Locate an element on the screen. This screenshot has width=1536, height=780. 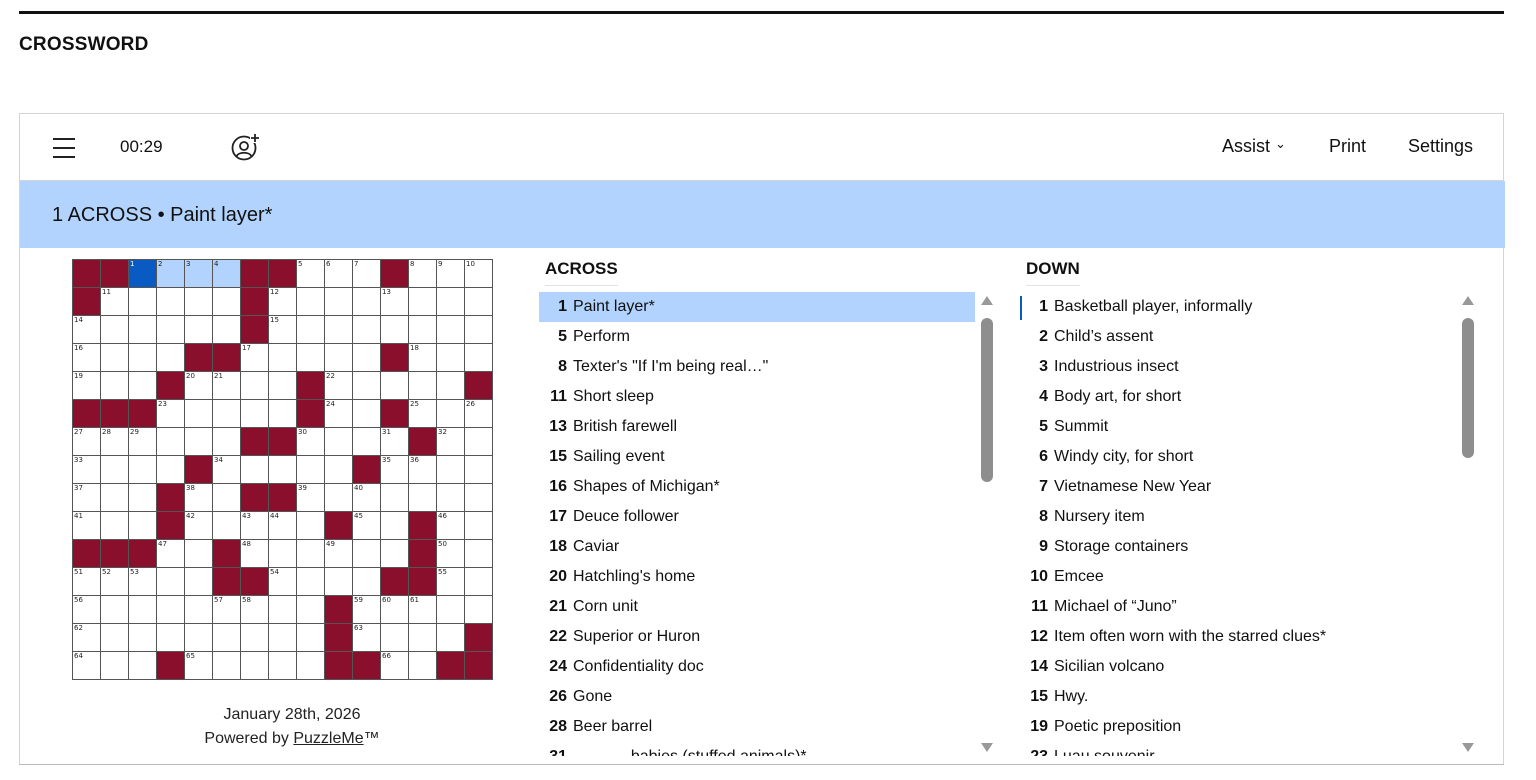
clue-item: 31 ______ babies (stuffed animals)* is located at coordinates (757, 749).